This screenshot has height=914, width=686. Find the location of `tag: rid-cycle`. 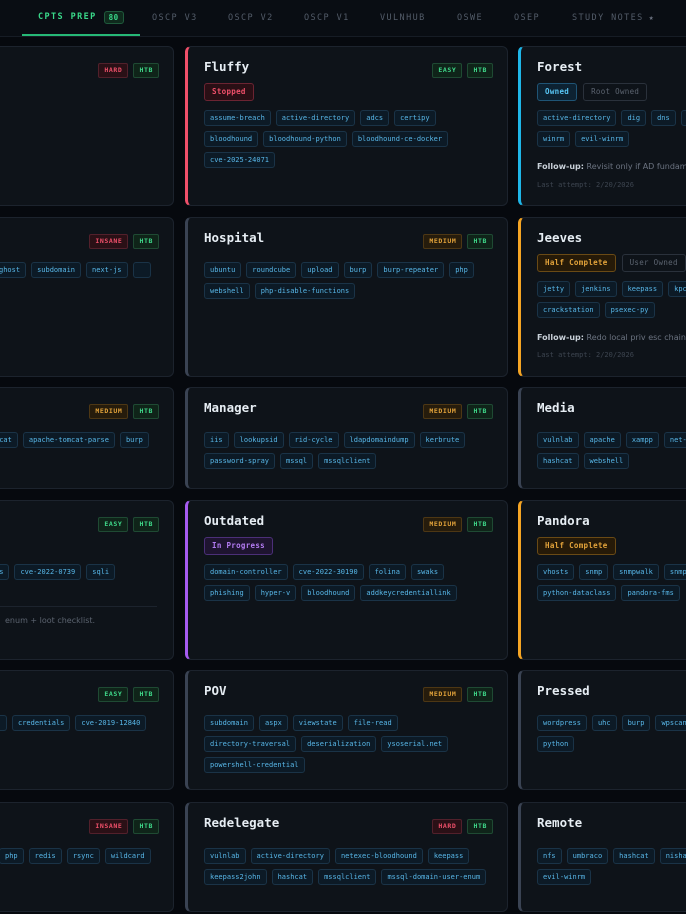

tag: rid-cycle is located at coordinates (313, 440).